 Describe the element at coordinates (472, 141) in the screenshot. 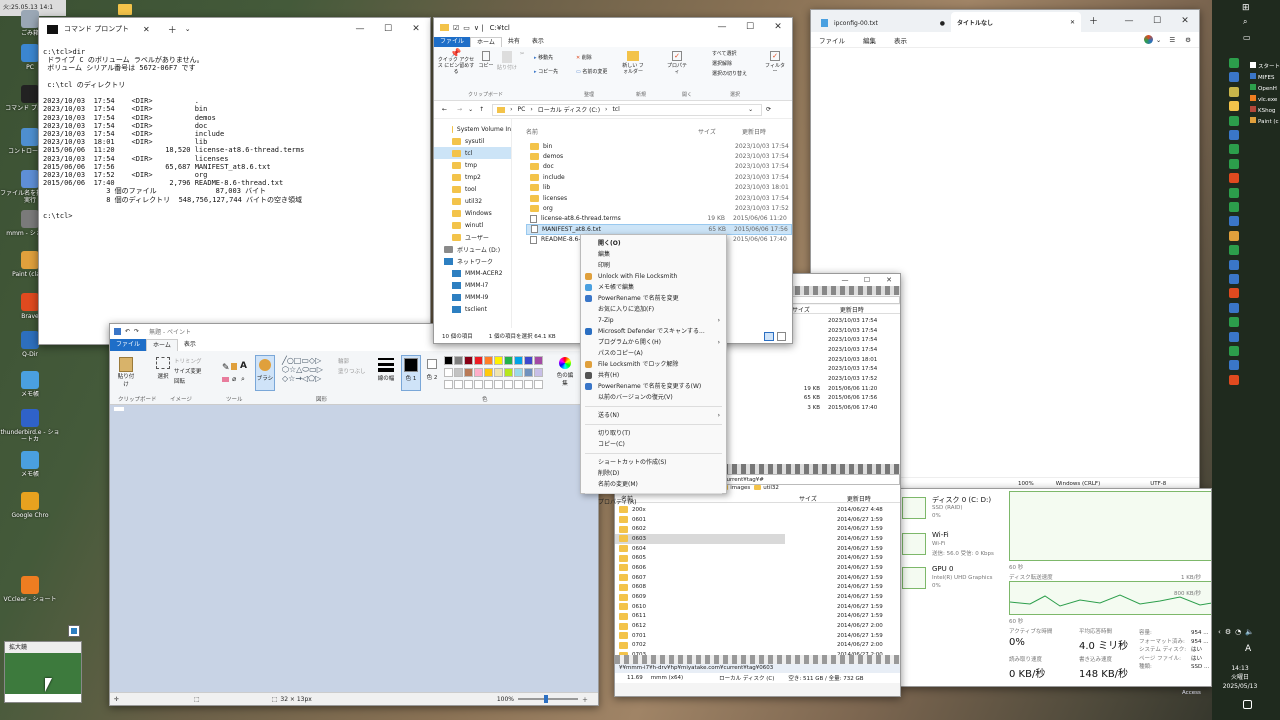

I see `nav-item: sysutil` at that location.